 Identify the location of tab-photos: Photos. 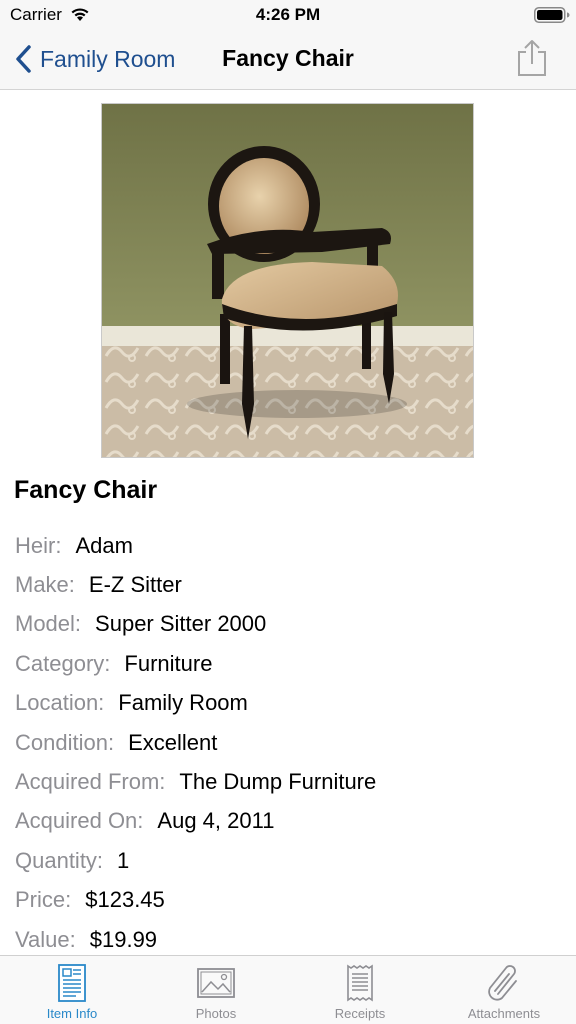
(216, 990).